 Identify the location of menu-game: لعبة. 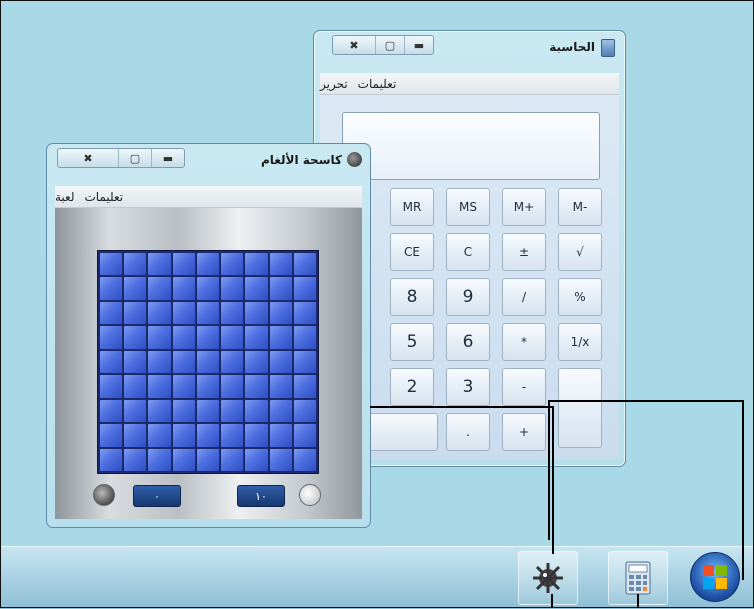
(65, 197).